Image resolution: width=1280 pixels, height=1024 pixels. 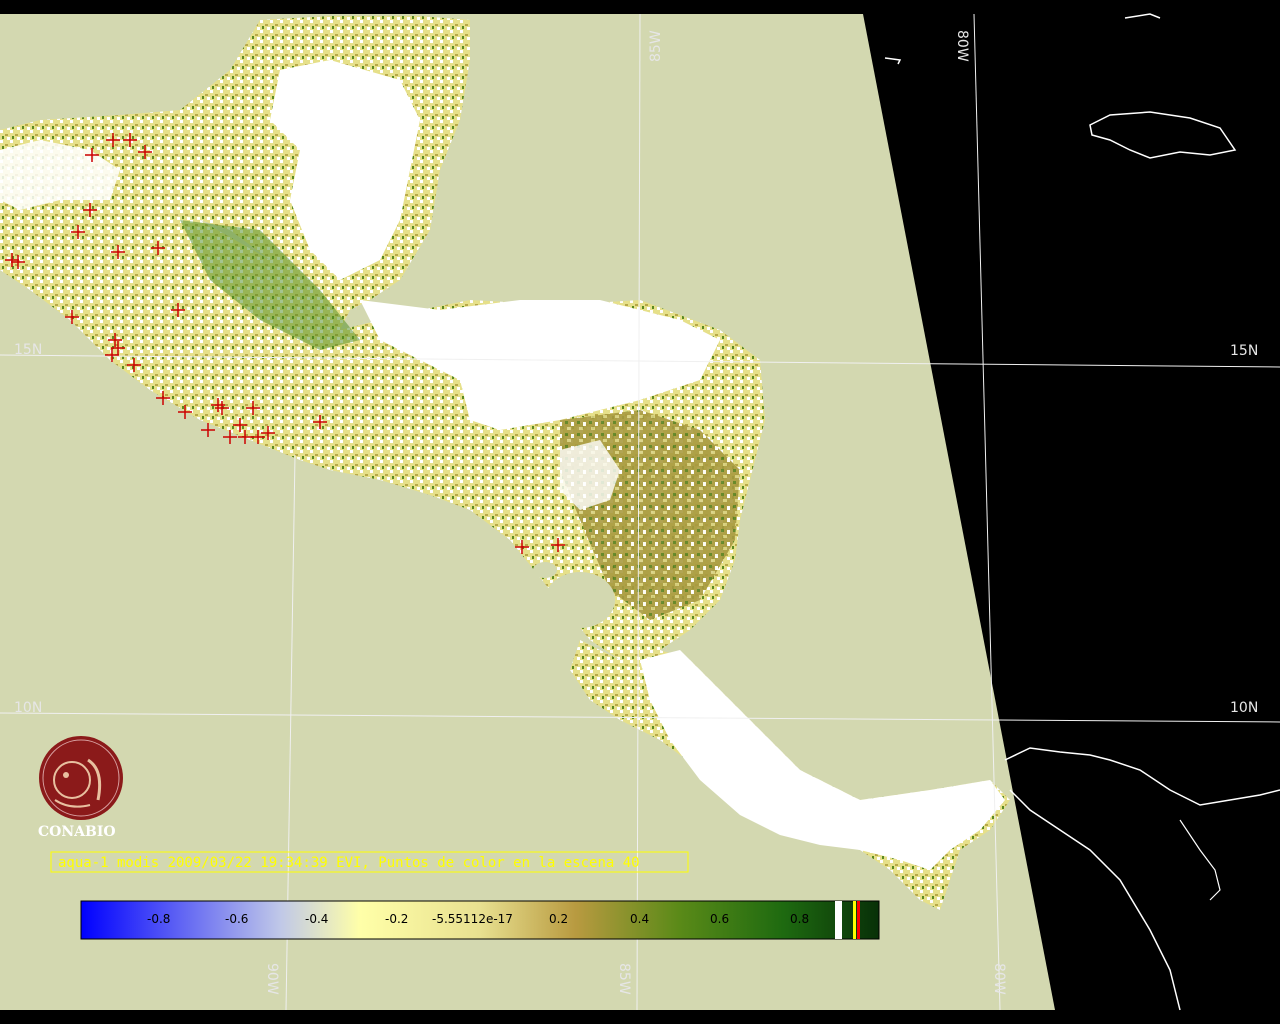 What do you see at coordinates (639, 919) in the screenshot?
I see `legend-tick-label: 0.4` at bounding box center [639, 919].